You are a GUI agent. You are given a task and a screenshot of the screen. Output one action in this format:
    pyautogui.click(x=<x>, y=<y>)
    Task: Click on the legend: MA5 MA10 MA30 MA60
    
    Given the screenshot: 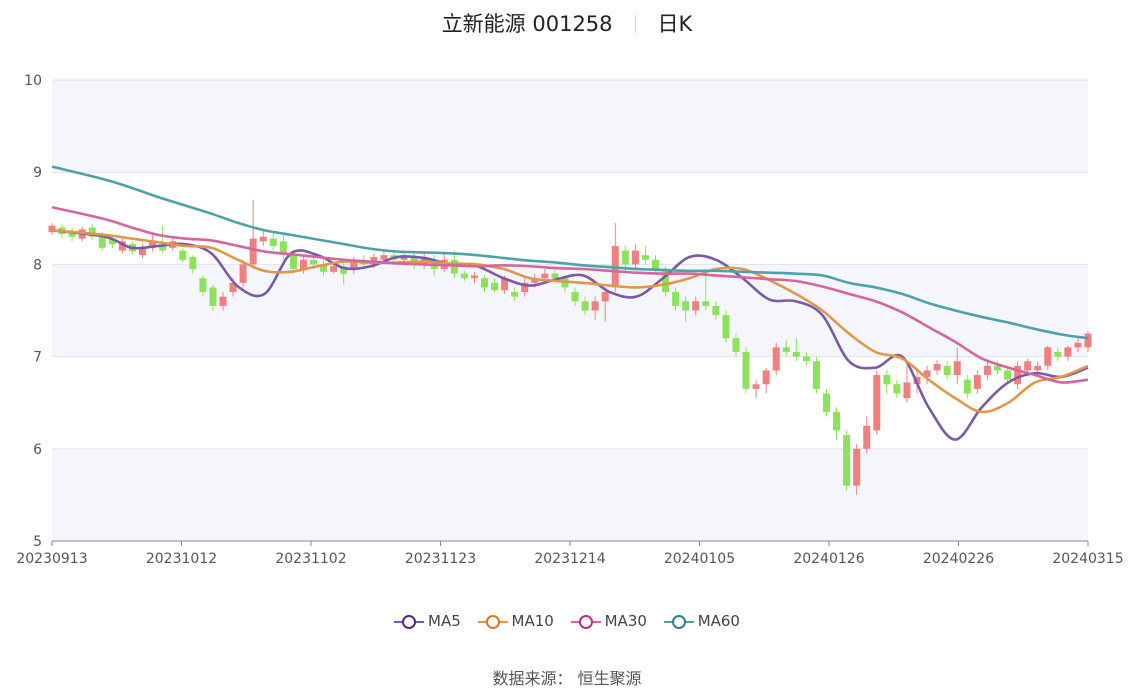 What is the action you would take?
    pyautogui.click(x=567, y=621)
    